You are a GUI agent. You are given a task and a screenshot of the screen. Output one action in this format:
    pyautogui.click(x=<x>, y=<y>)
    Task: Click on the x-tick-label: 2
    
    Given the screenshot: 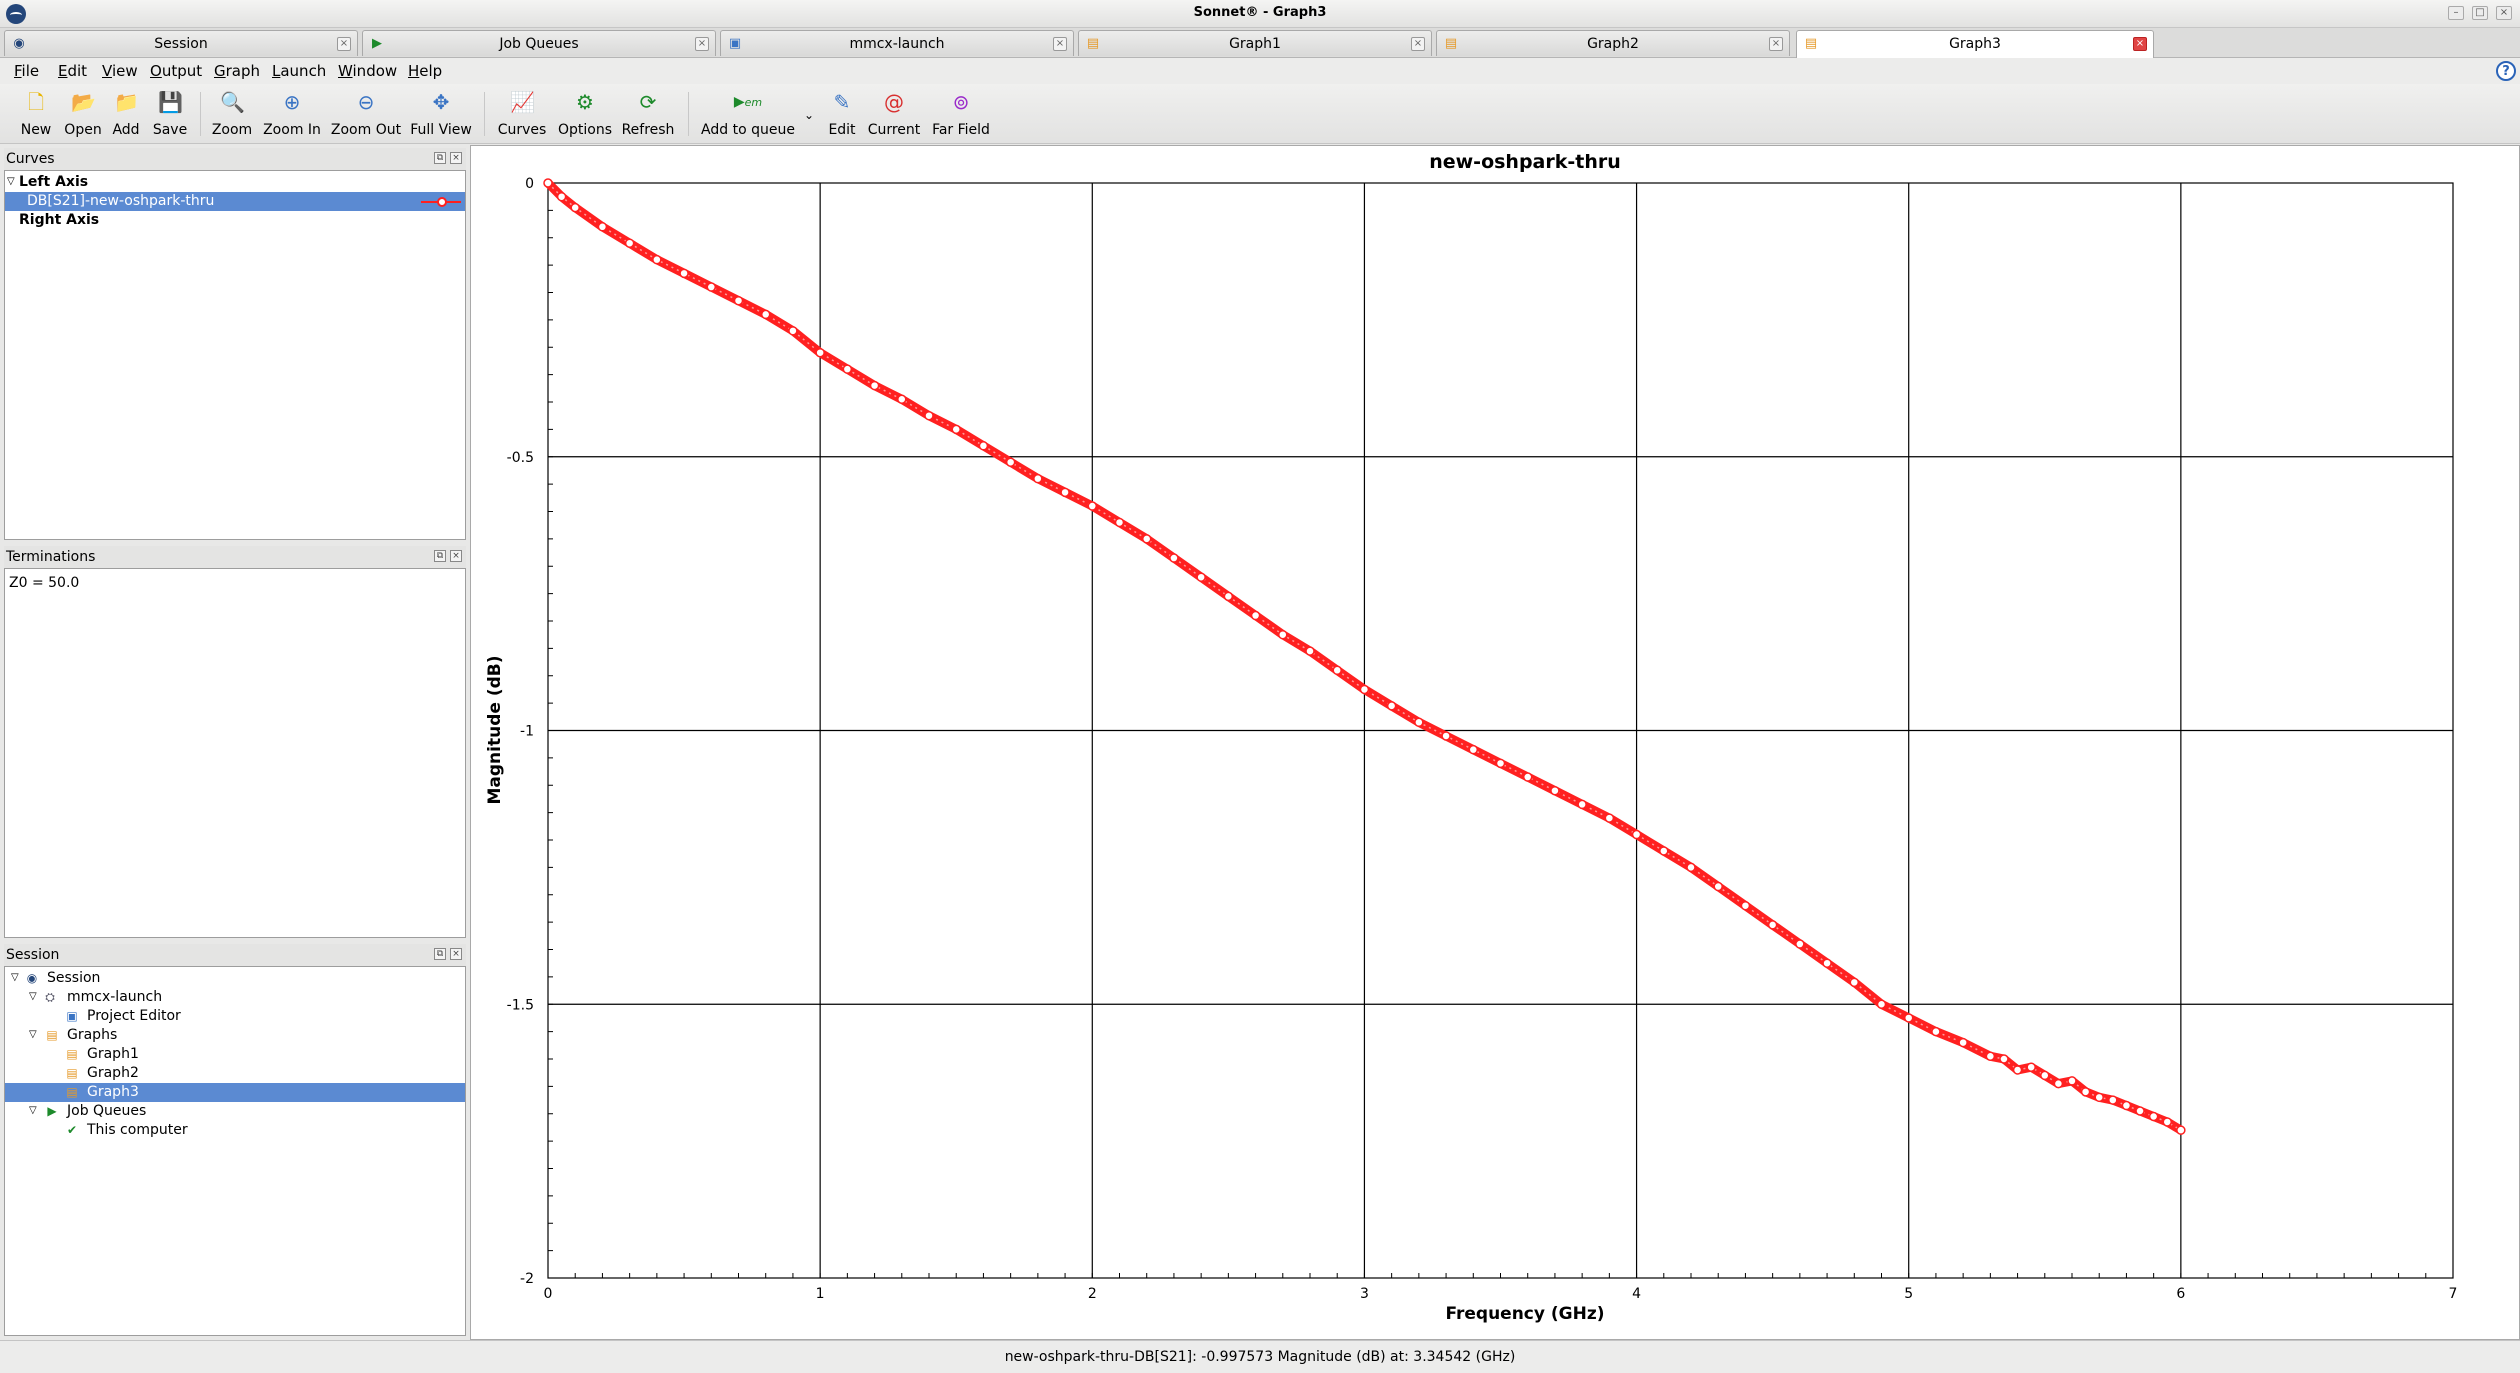 What is the action you would take?
    pyautogui.click(x=1092, y=1294)
    